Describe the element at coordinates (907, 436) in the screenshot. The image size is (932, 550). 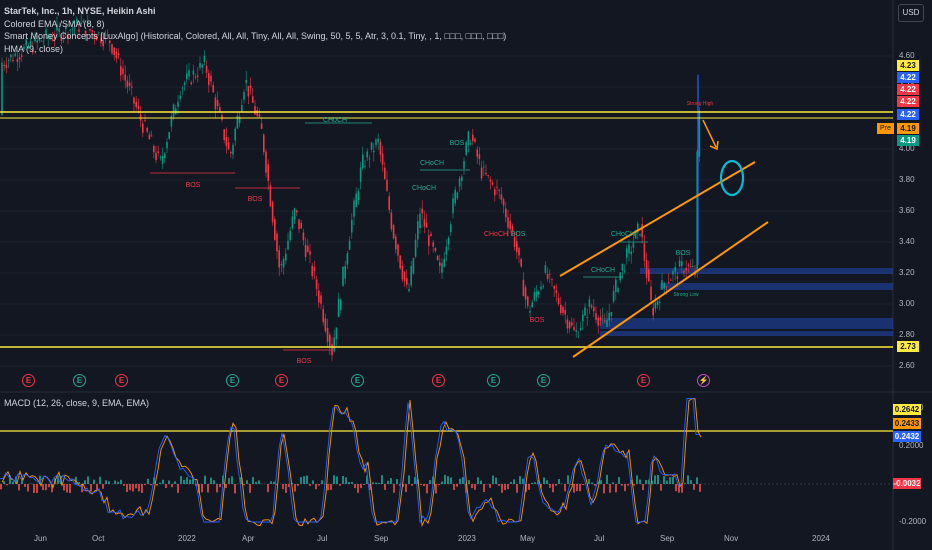
I see `macd-badge: 0.2432` at that location.